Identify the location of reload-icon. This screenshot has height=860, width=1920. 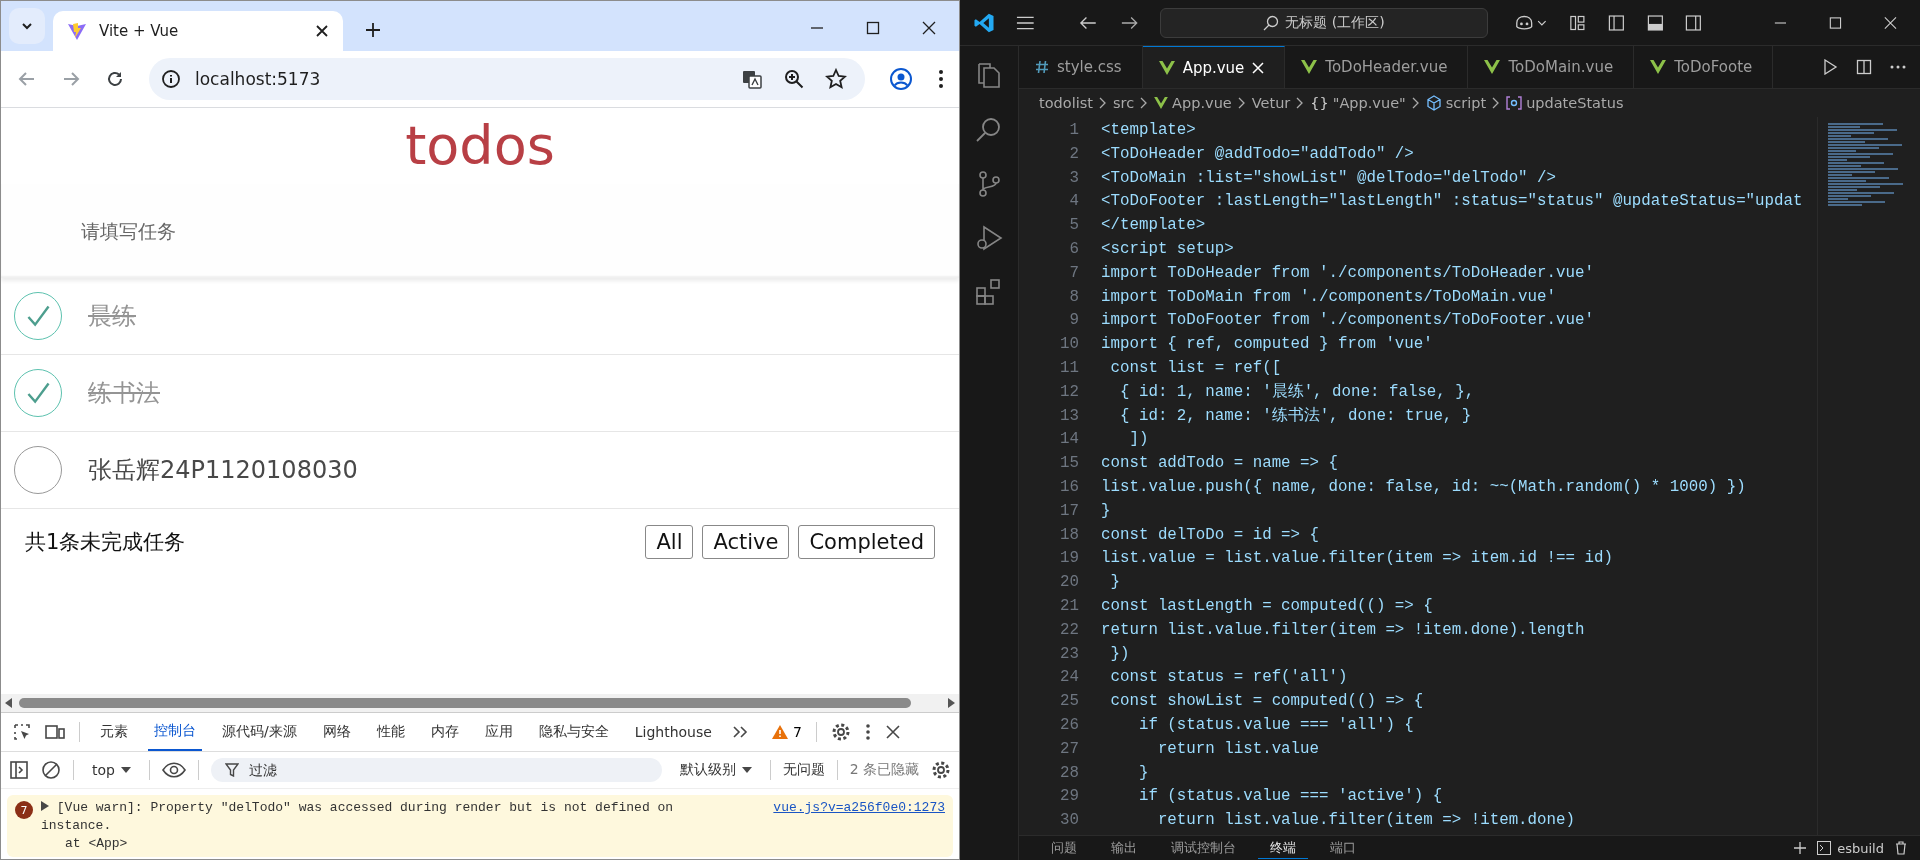
(115, 79).